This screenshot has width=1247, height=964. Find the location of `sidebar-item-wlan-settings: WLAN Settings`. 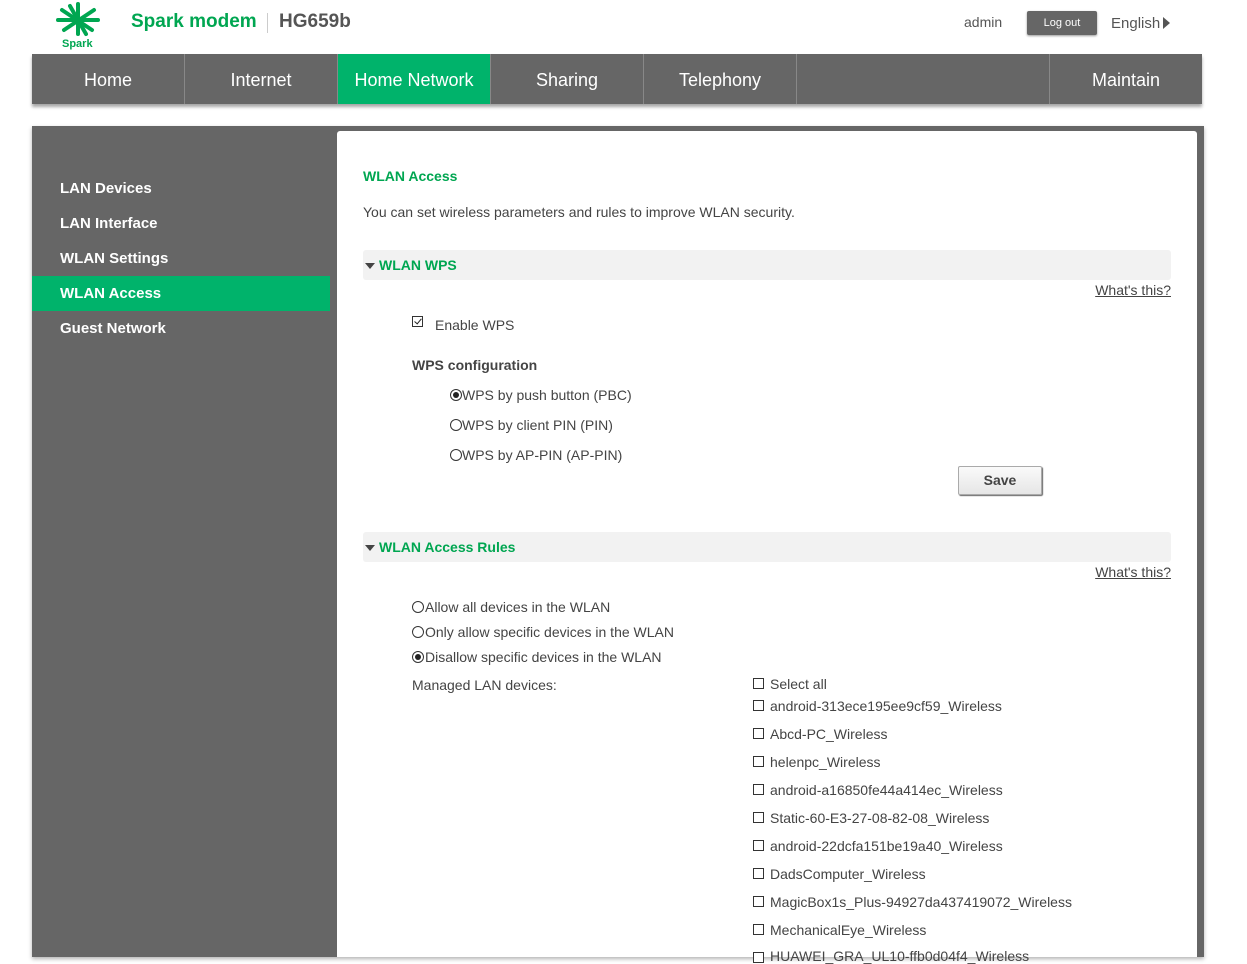

sidebar-item-wlan-settings: WLAN Settings is located at coordinates (181, 258).